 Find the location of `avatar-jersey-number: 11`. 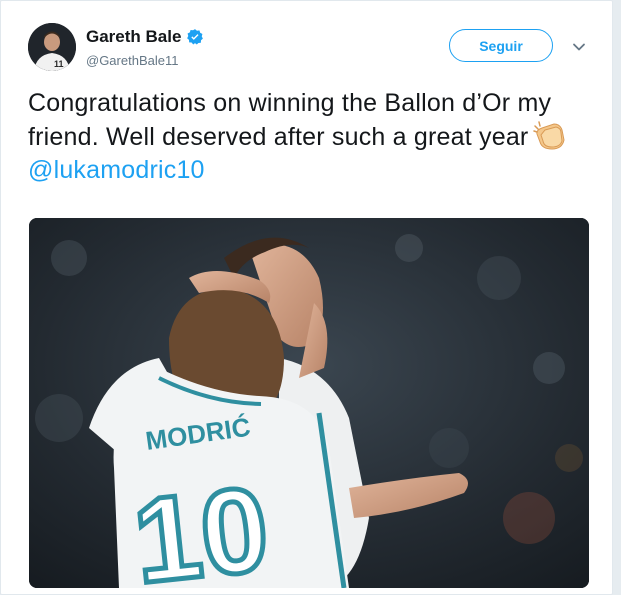

avatar-jersey-number: 11 is located at coordinates (59, 64).